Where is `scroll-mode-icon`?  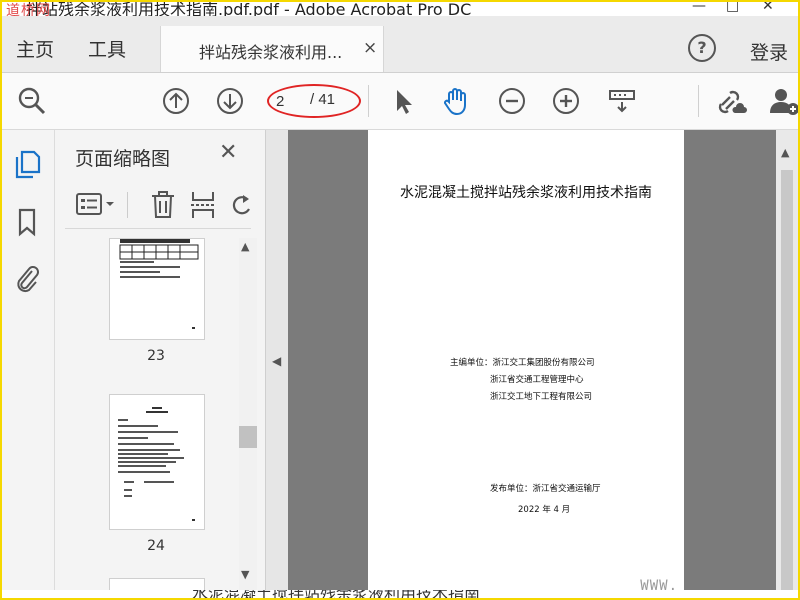 scroll-mode-icon is located at coordinates (622, 101).